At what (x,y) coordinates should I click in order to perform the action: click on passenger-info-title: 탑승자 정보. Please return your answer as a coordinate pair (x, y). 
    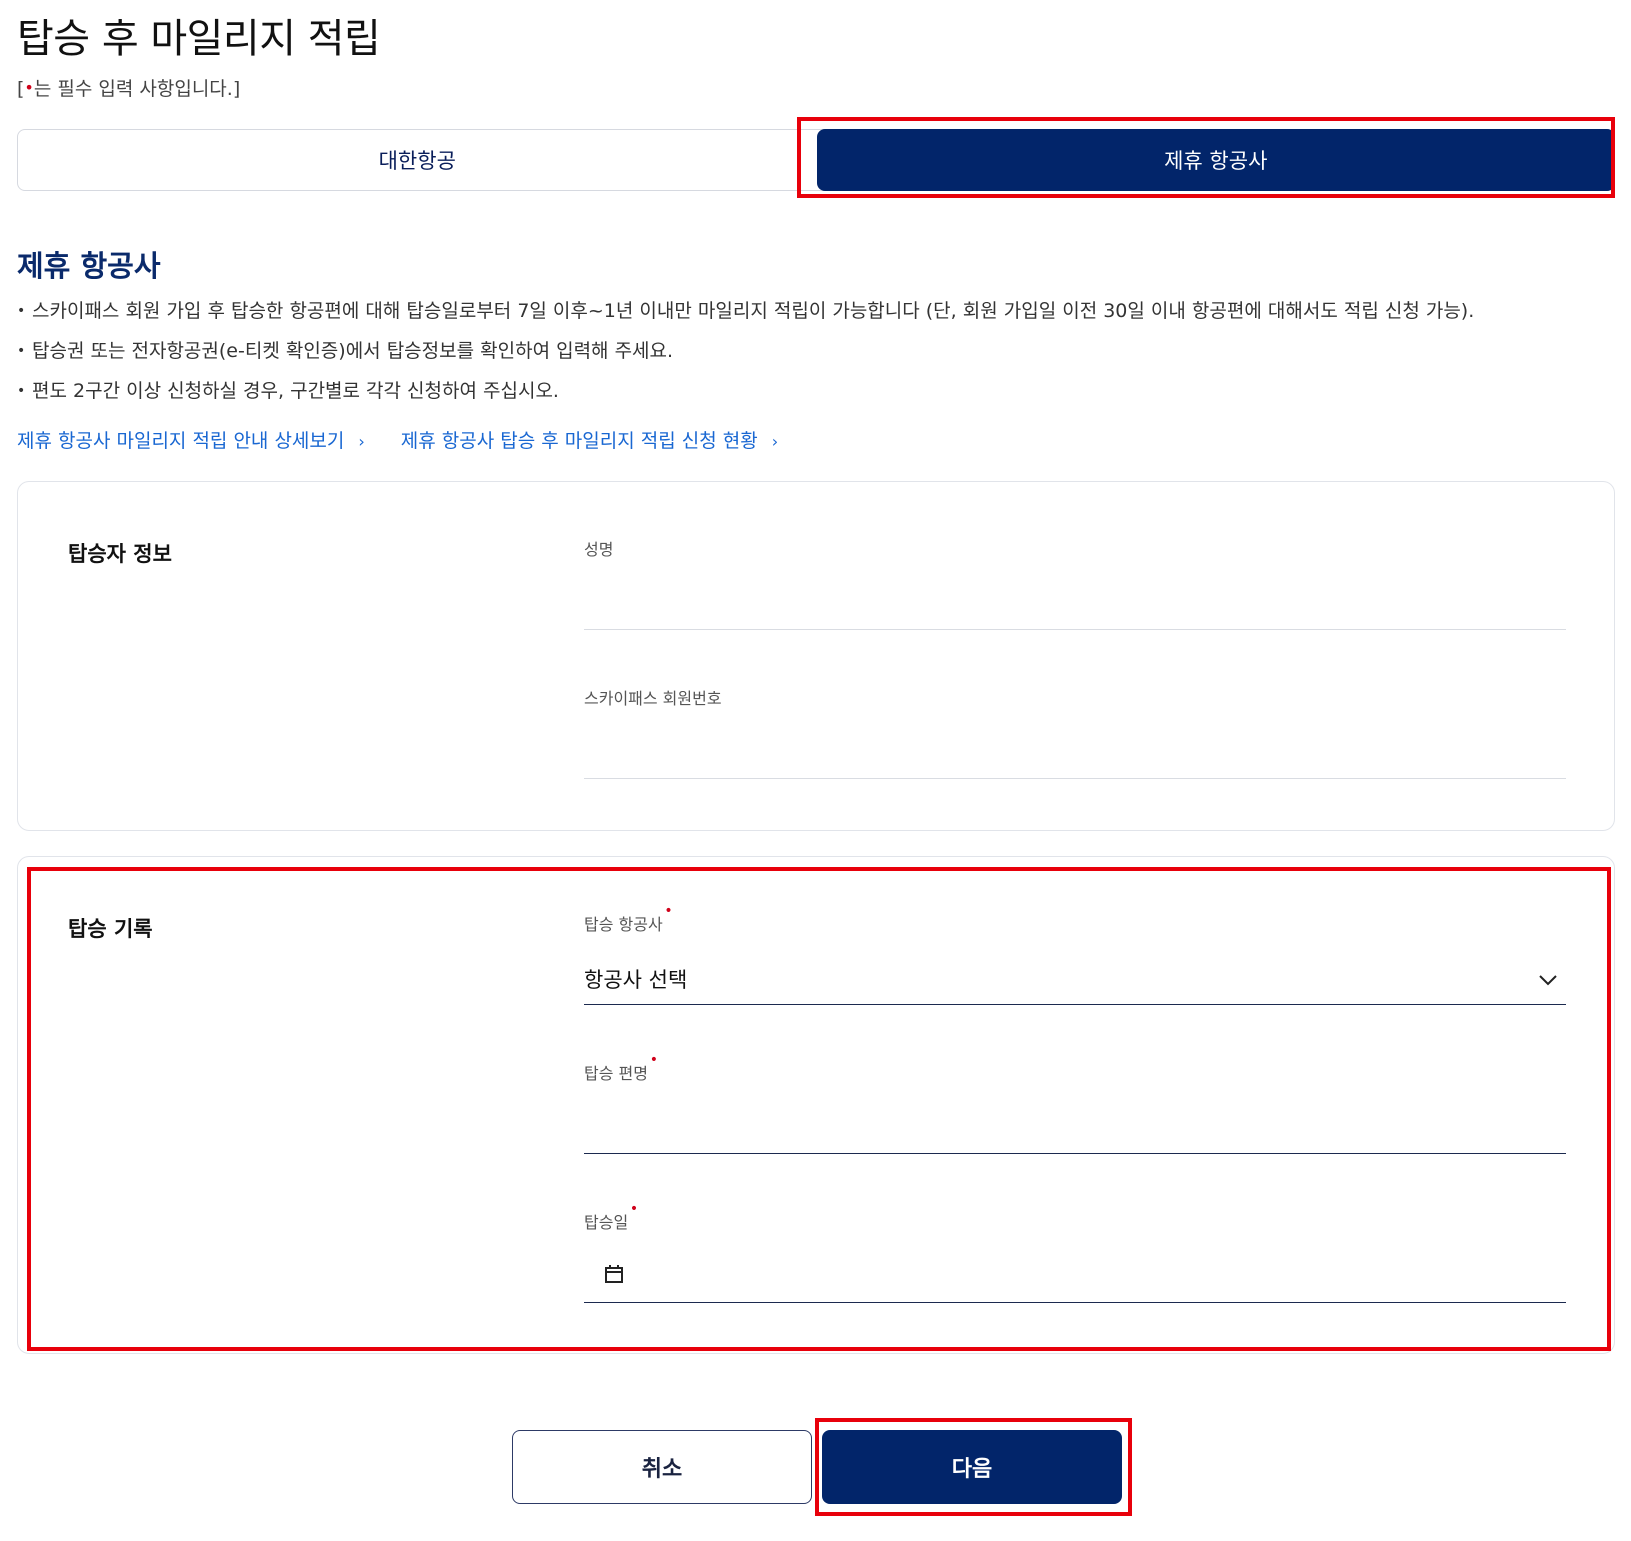
    Looking at the image, I should click on (120, 554).